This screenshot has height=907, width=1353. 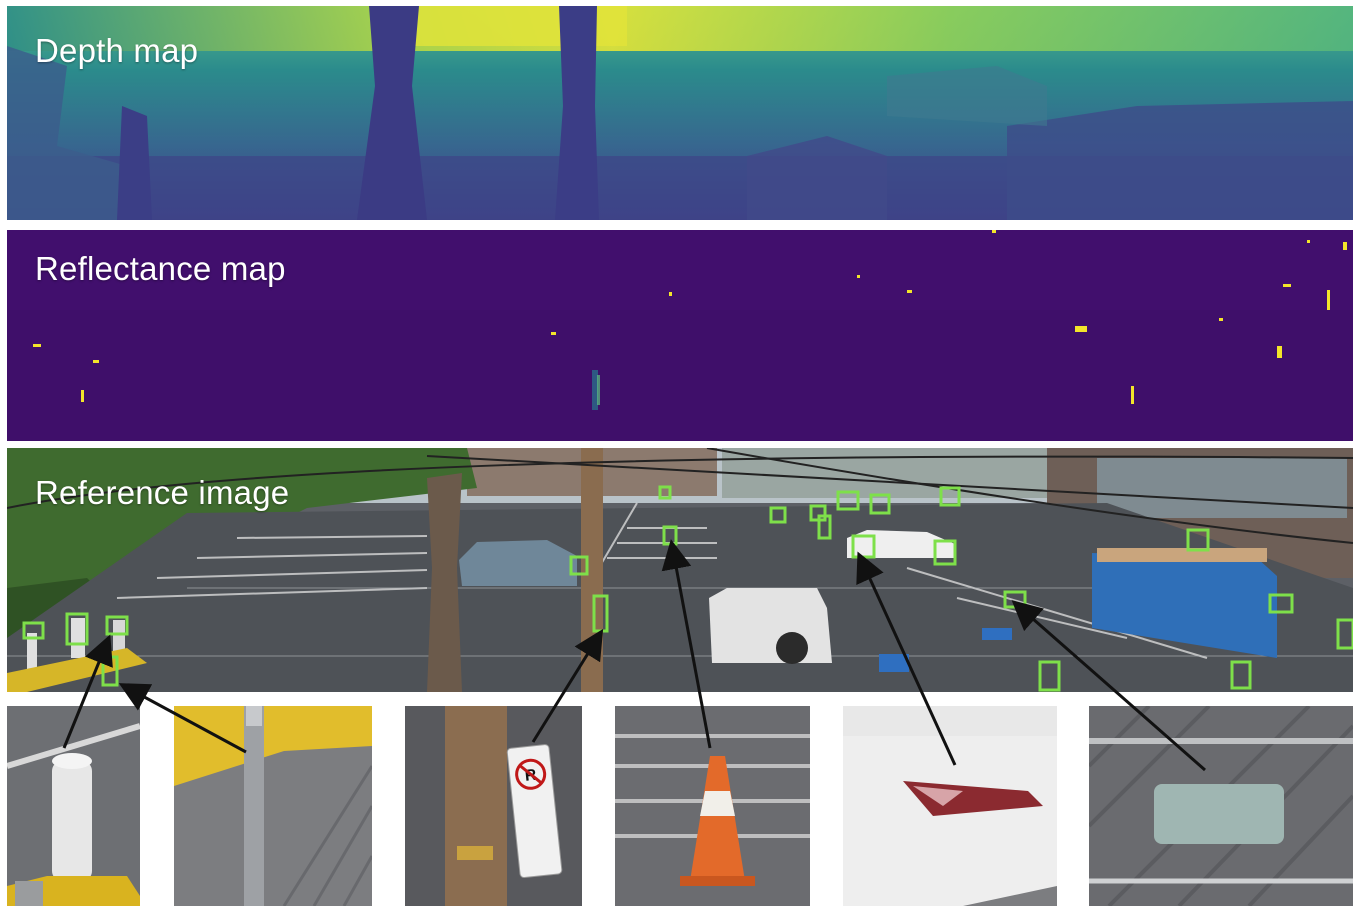 What do you see at coordinates (273, 806) in the screenshot?
I see `curb-bollard-crop` at bounding box center [273, 806].